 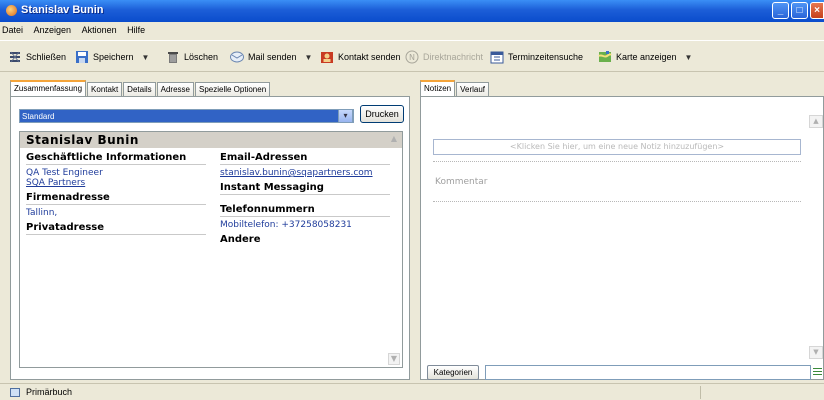 What do you see at coordinates (116, 228) in the screenshot?
I see `home-address-heading: Privatadresse` at bounding box center [116, 228].